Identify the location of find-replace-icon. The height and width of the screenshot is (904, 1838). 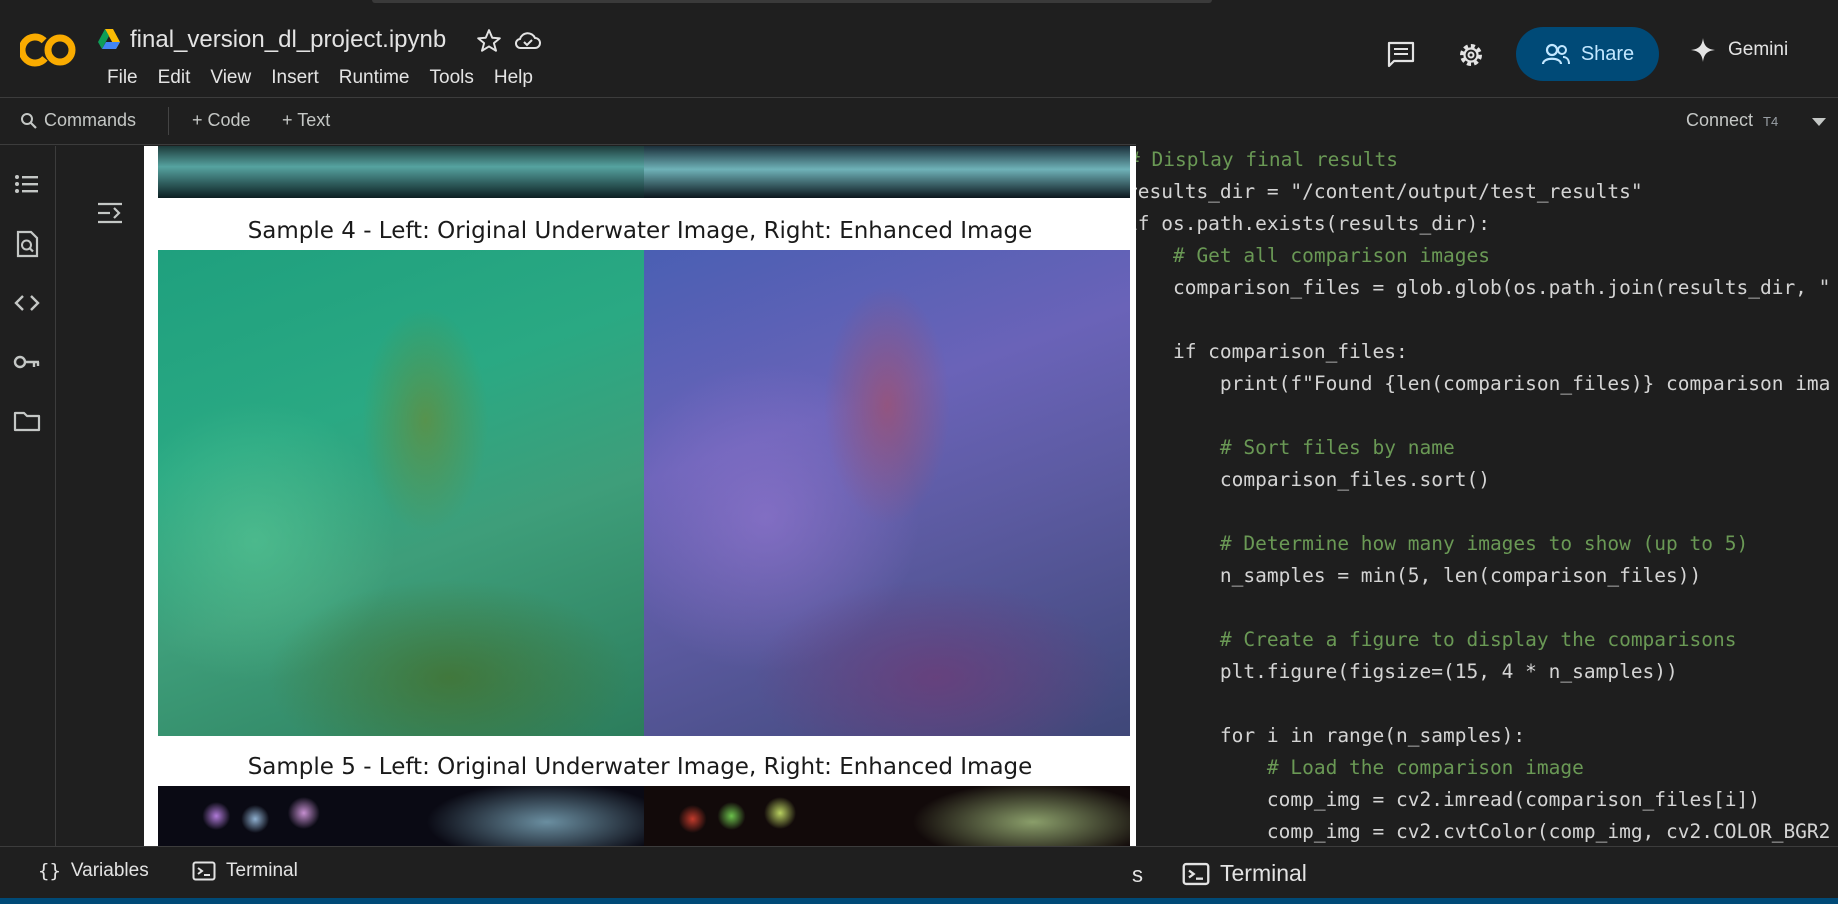
(27, 244).